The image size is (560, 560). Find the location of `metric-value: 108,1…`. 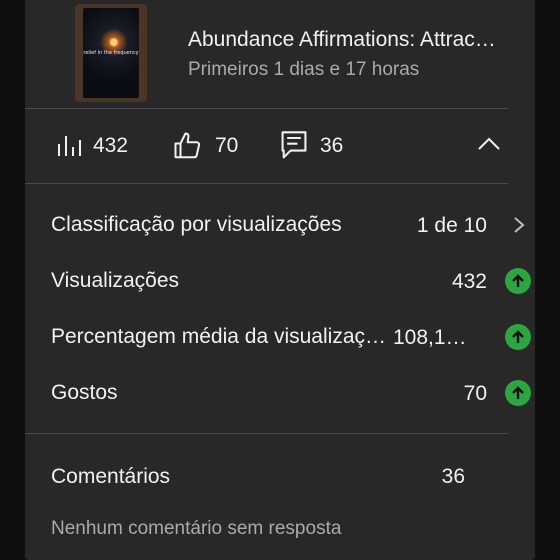

metric-value: 108,1… is located at coordinates (430, 337).